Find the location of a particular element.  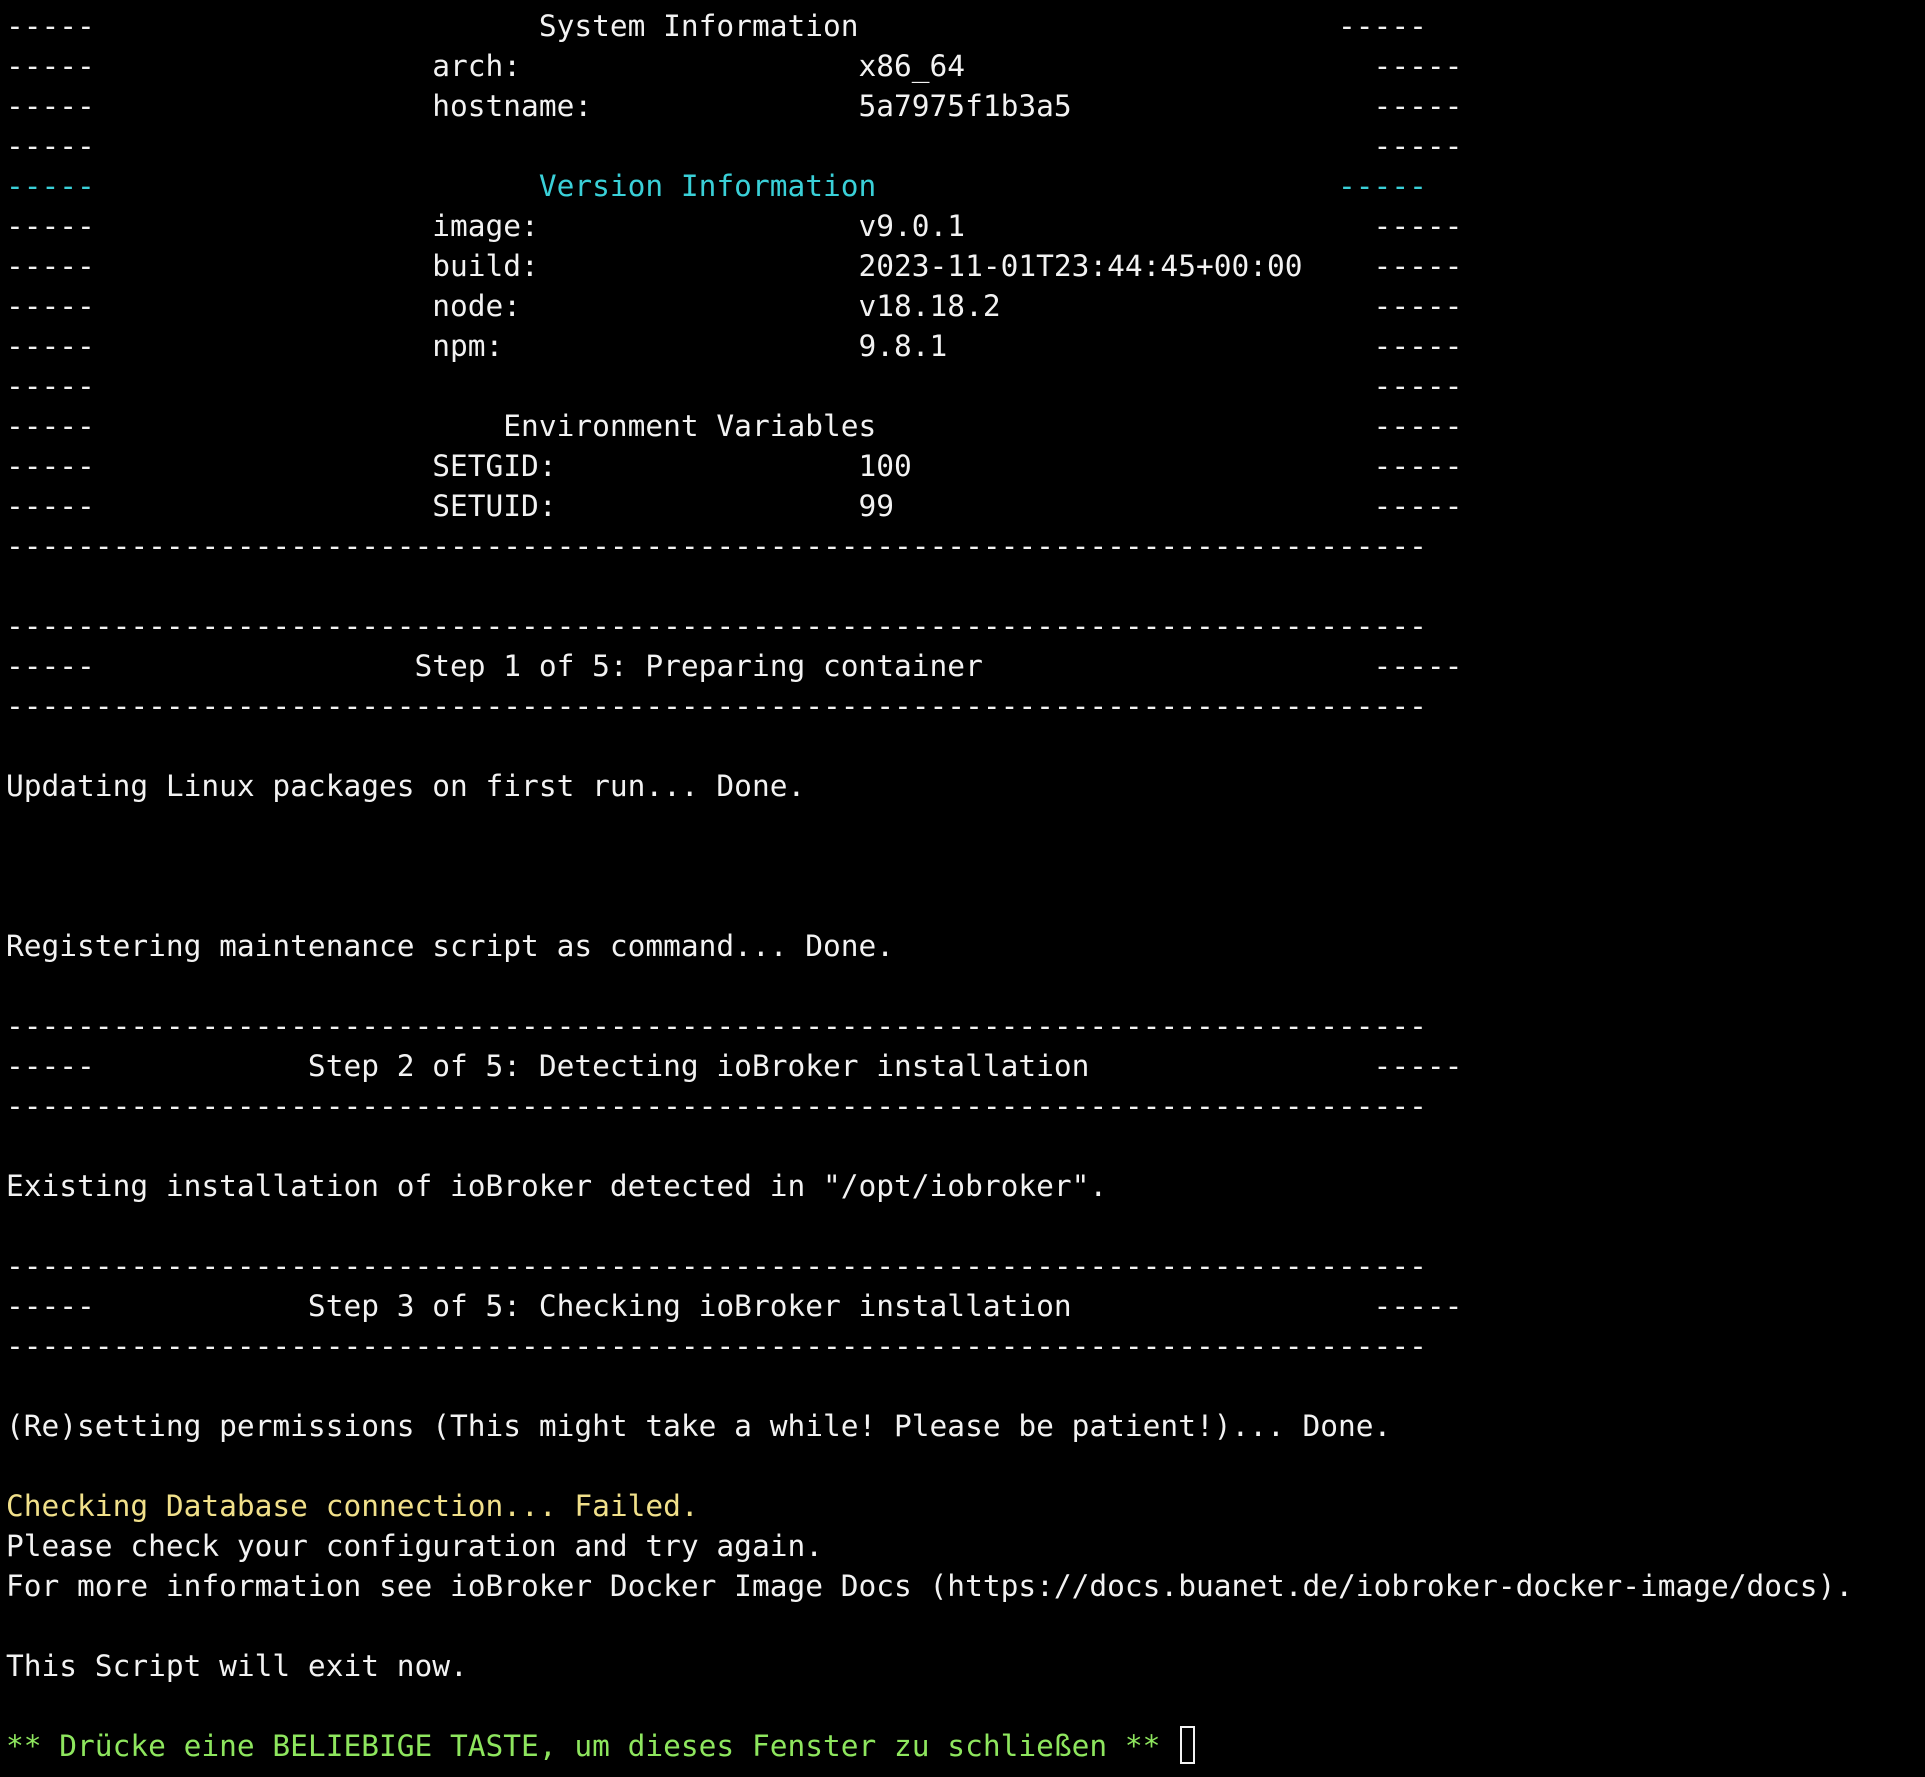

terminal-line-text: ----- Version Information ----- is located at coordinates (716, 186).